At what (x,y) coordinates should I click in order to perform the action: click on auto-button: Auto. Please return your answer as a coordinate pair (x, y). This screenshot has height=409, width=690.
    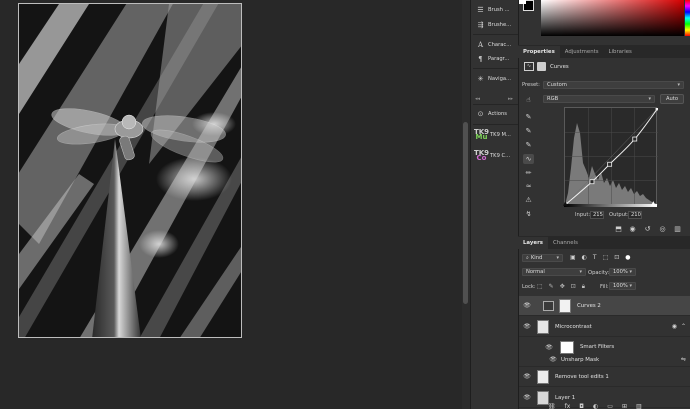
    Looking at the image, I should click on (672, 99).